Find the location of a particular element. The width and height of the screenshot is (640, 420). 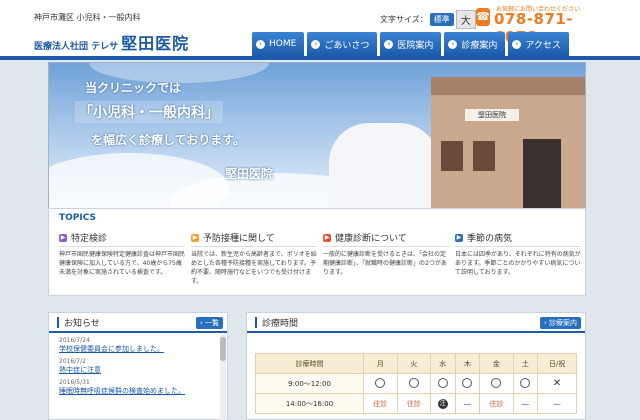

table-header-row: 診療時間 月 火 水 木 金 土 日/祝 is located at coordinates (416, 363).